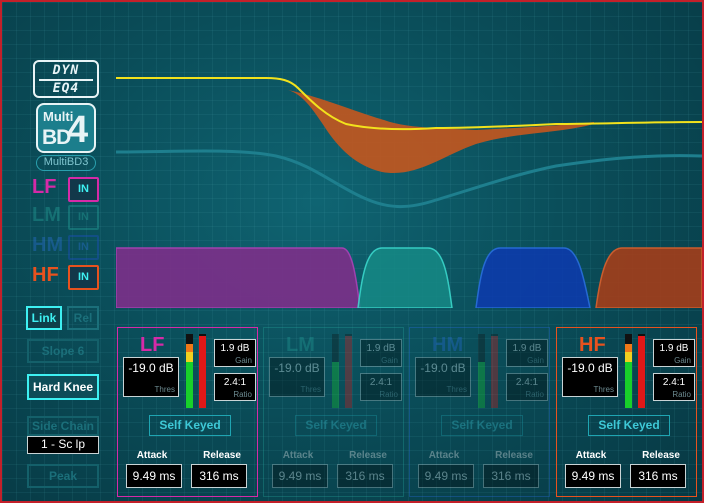  Describe the element at coordinates (444, 455) in the screenshot. I see `attack-label-hm: Attack` at that location.